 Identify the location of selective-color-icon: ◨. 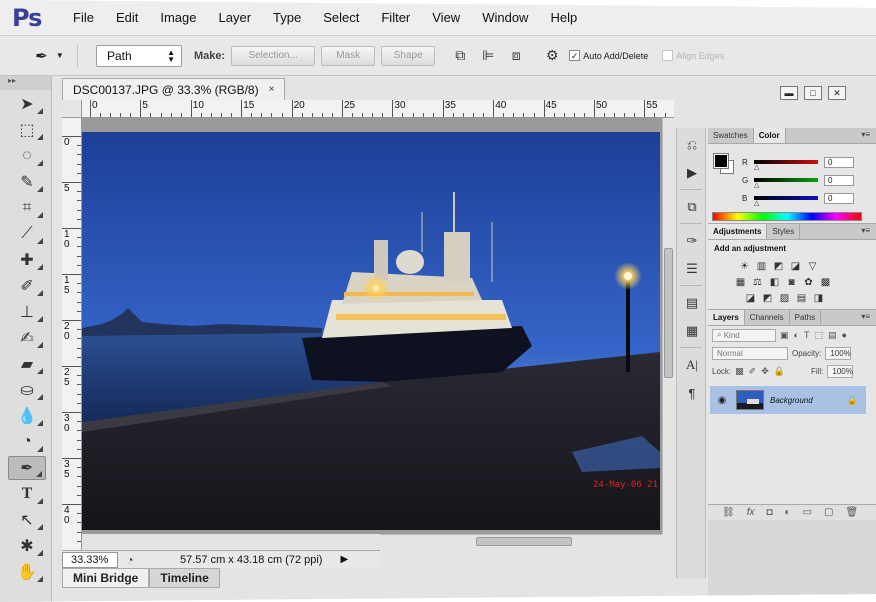
(818, 298).